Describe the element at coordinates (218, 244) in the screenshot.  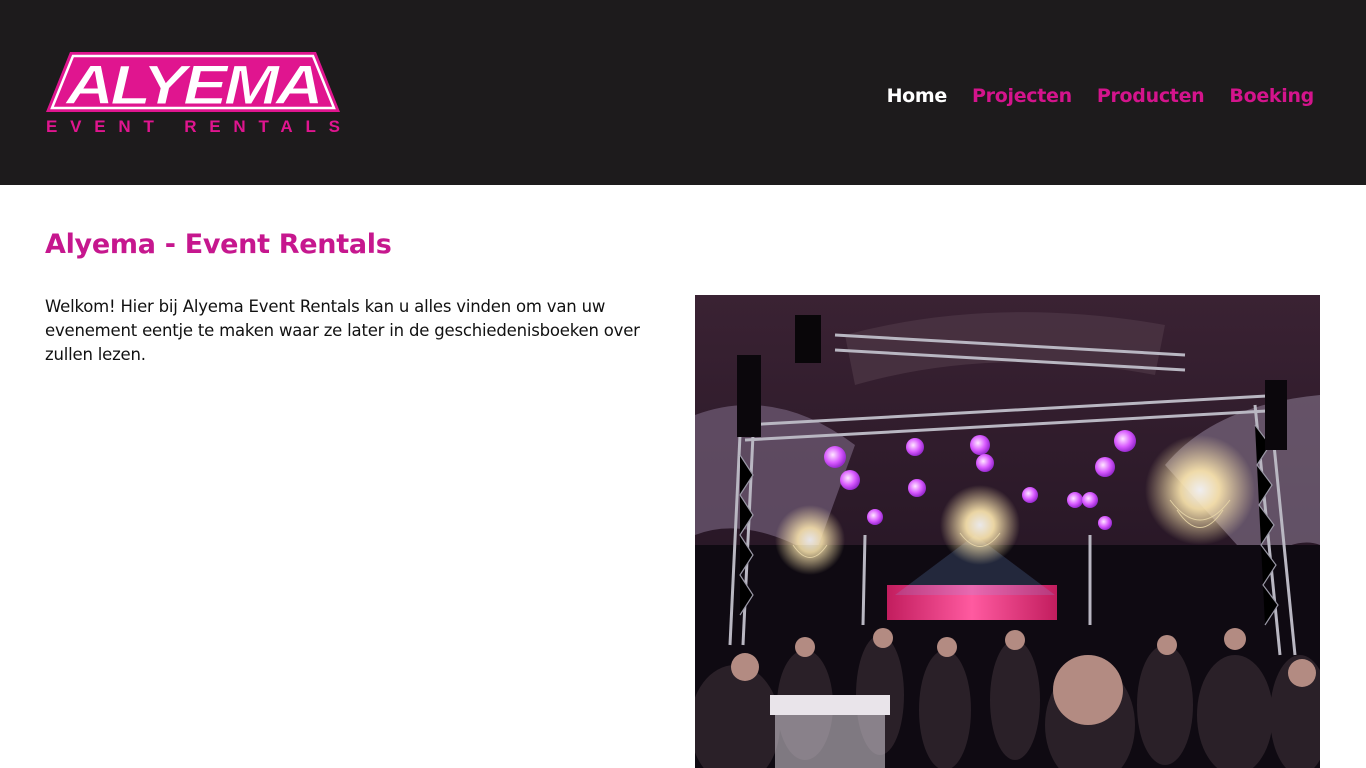
I see `page-title: Alyema - Event Rentals` at that location.